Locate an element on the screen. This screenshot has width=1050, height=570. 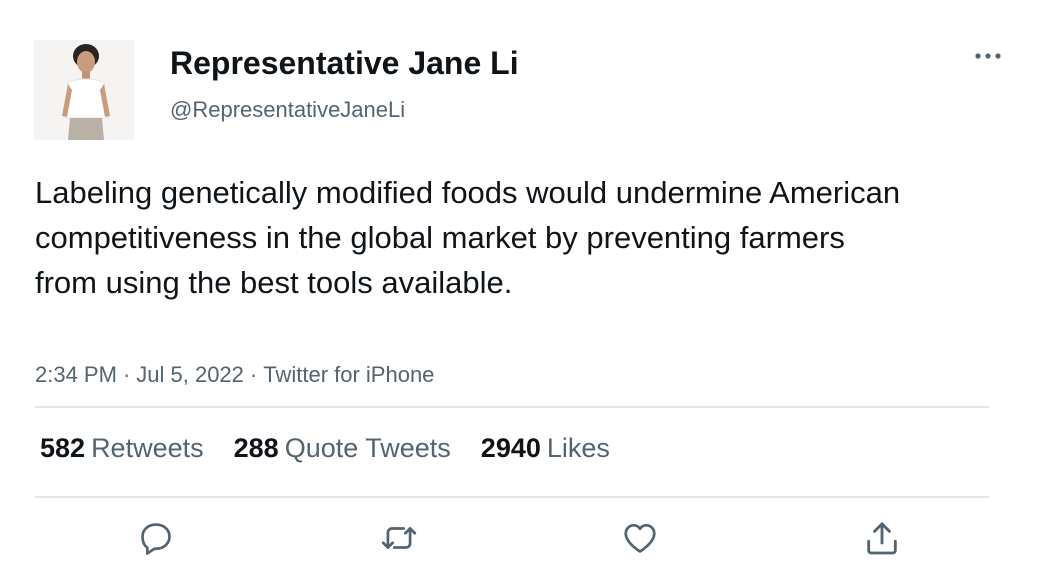
likes-label: Likes is located at coordinates (578, 448).